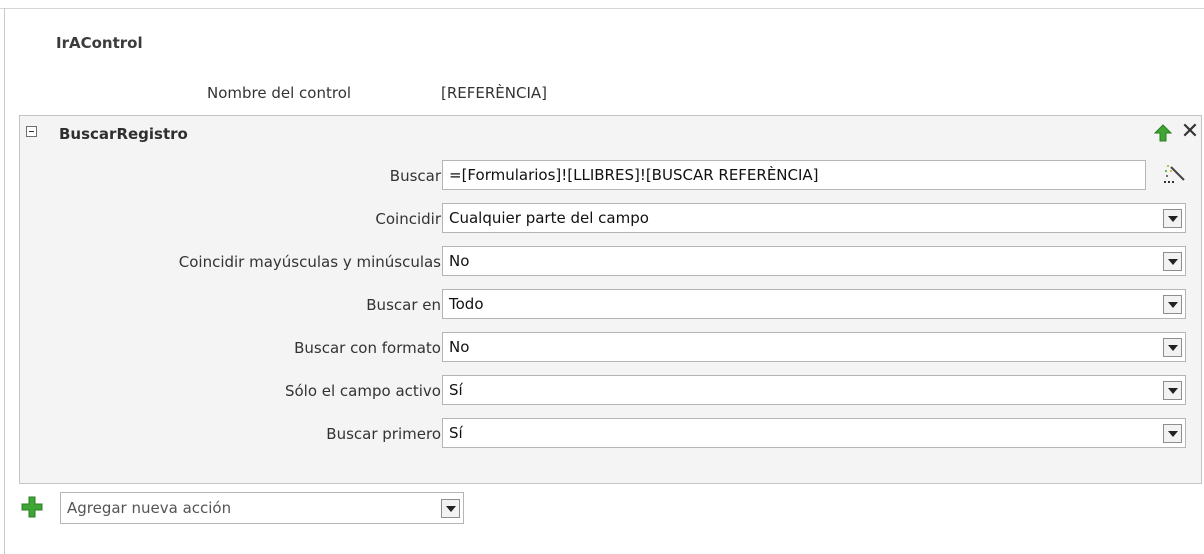 This screenshot has width=1204, height=554. Describe the element at coordinates (149, 508) in the screenshot. I see `add-new-action-placeholder: Agregar nueva acción` at that location.